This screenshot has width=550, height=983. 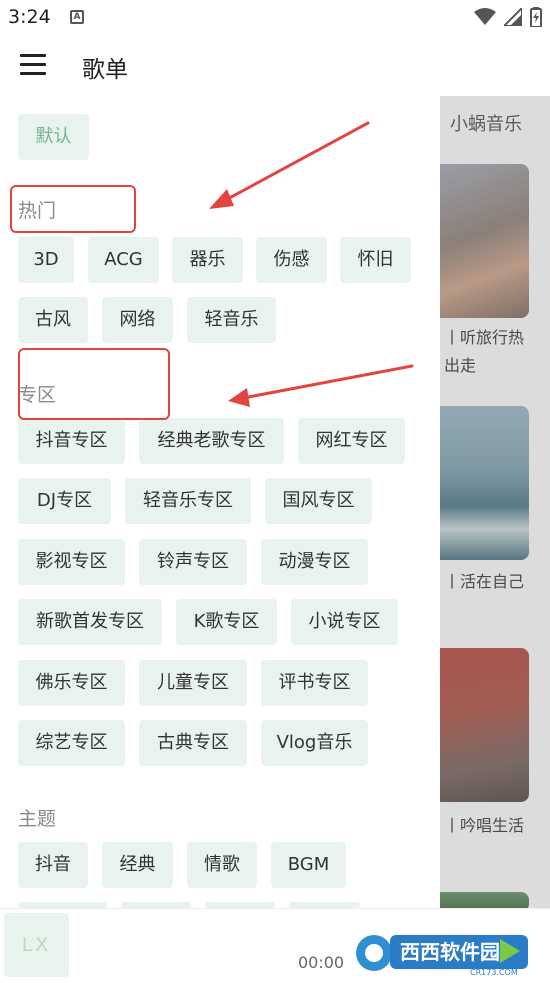 I want to click on tag-item: 影视专区, so click(x=71, y=562).